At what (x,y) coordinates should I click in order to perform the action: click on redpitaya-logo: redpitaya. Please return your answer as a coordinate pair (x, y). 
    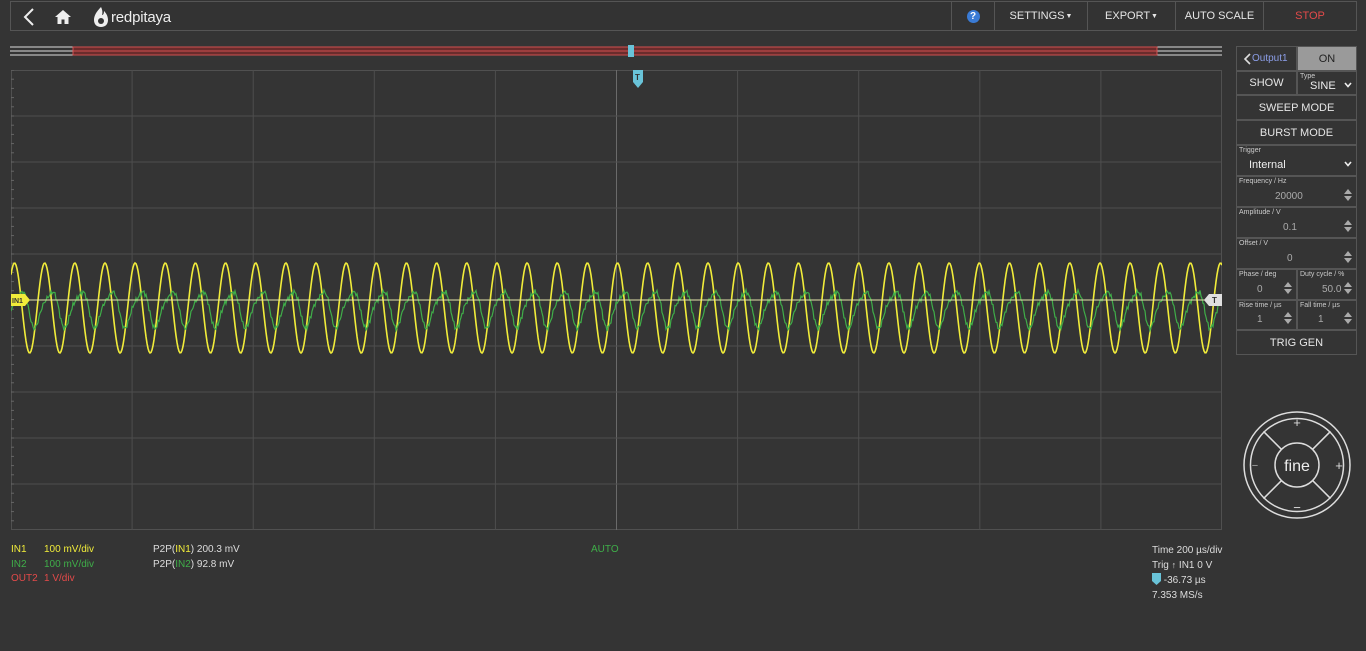
    Looking at the image, I should click on (132, 17).